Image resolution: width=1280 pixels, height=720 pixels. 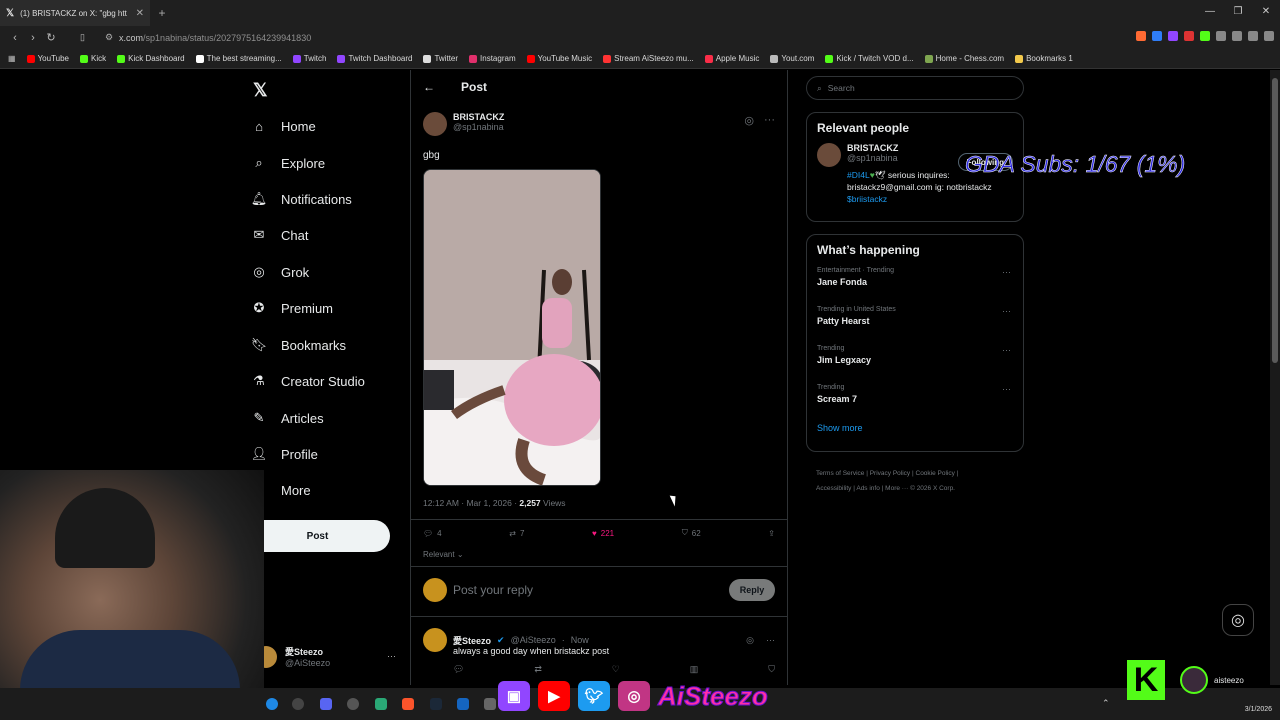 What do you see at coordinates (964, 58) in the screenshot?
I see `bookmark-item: Home - Chess.com` at bounding box center [964, 58].